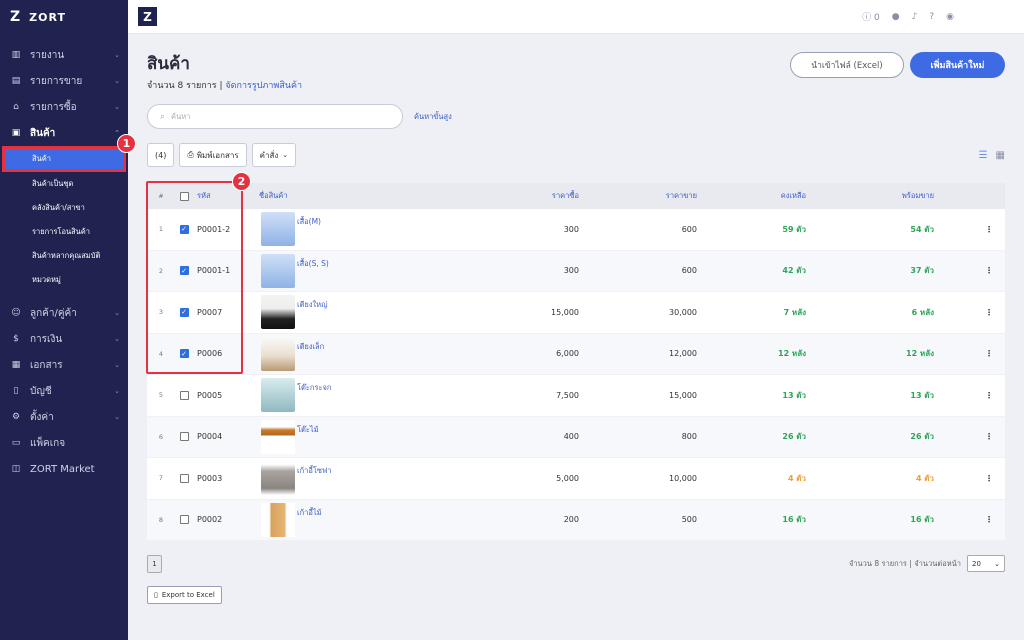 The image size is (1024, 640). I want to click on sidebar-item-documents: ▦ เอกสาร ⌄, so click(64, 365).